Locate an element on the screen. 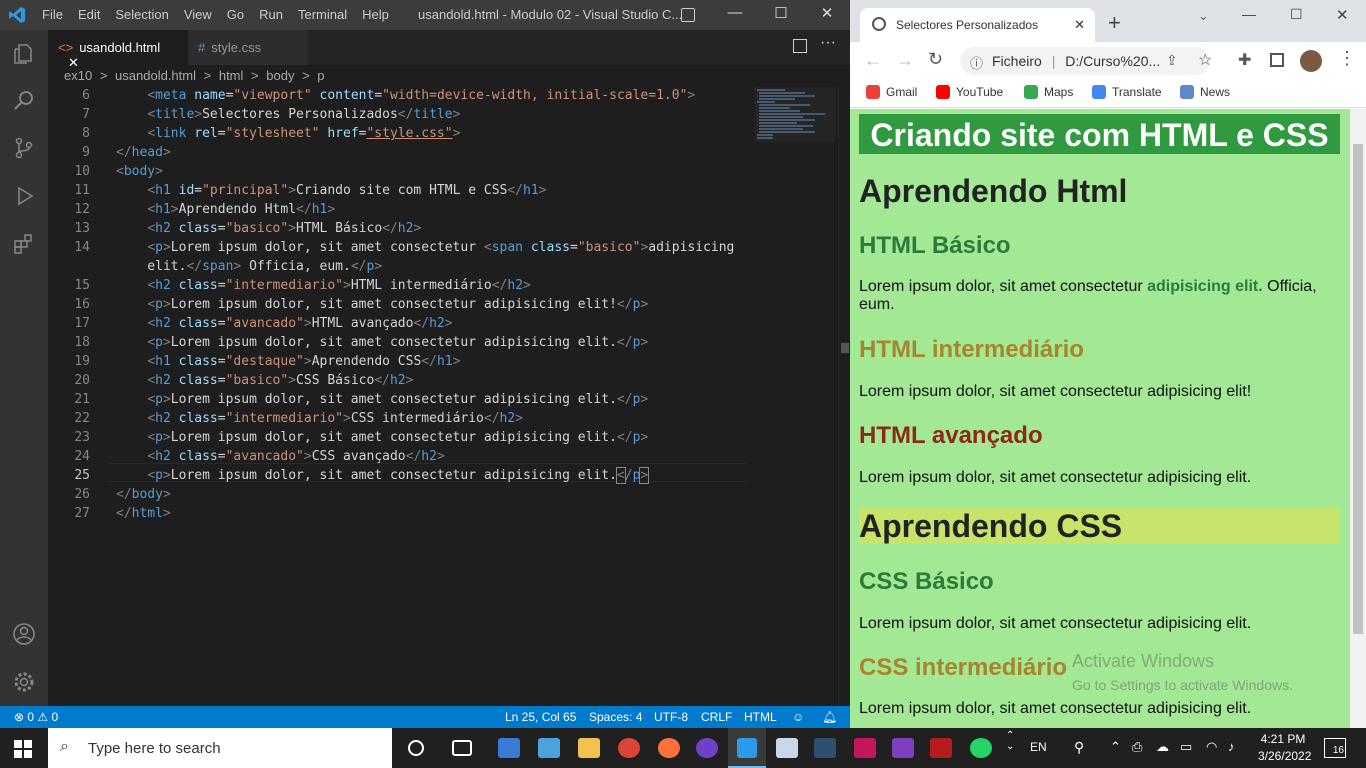  bookmark-news: News is located at coordinates (1205, 92).